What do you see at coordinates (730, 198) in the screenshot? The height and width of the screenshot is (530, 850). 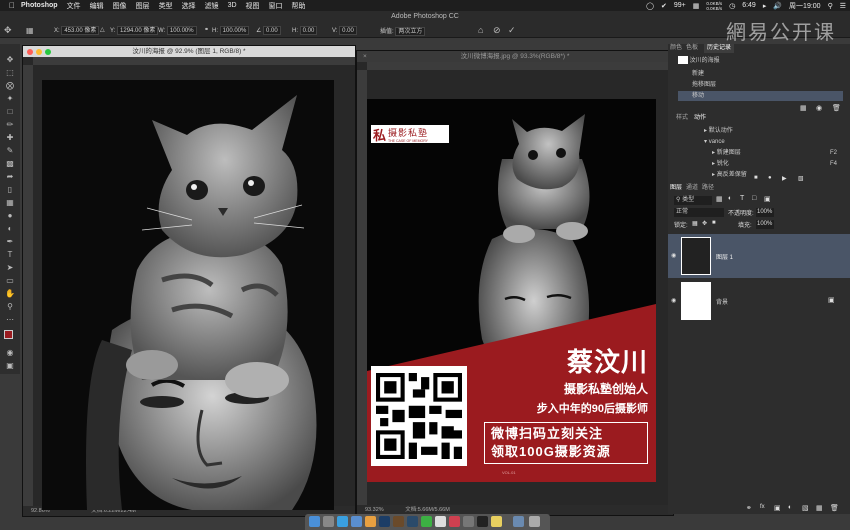 I see `filter-adjust-icon: ◐` at bounding box center [730, 198].